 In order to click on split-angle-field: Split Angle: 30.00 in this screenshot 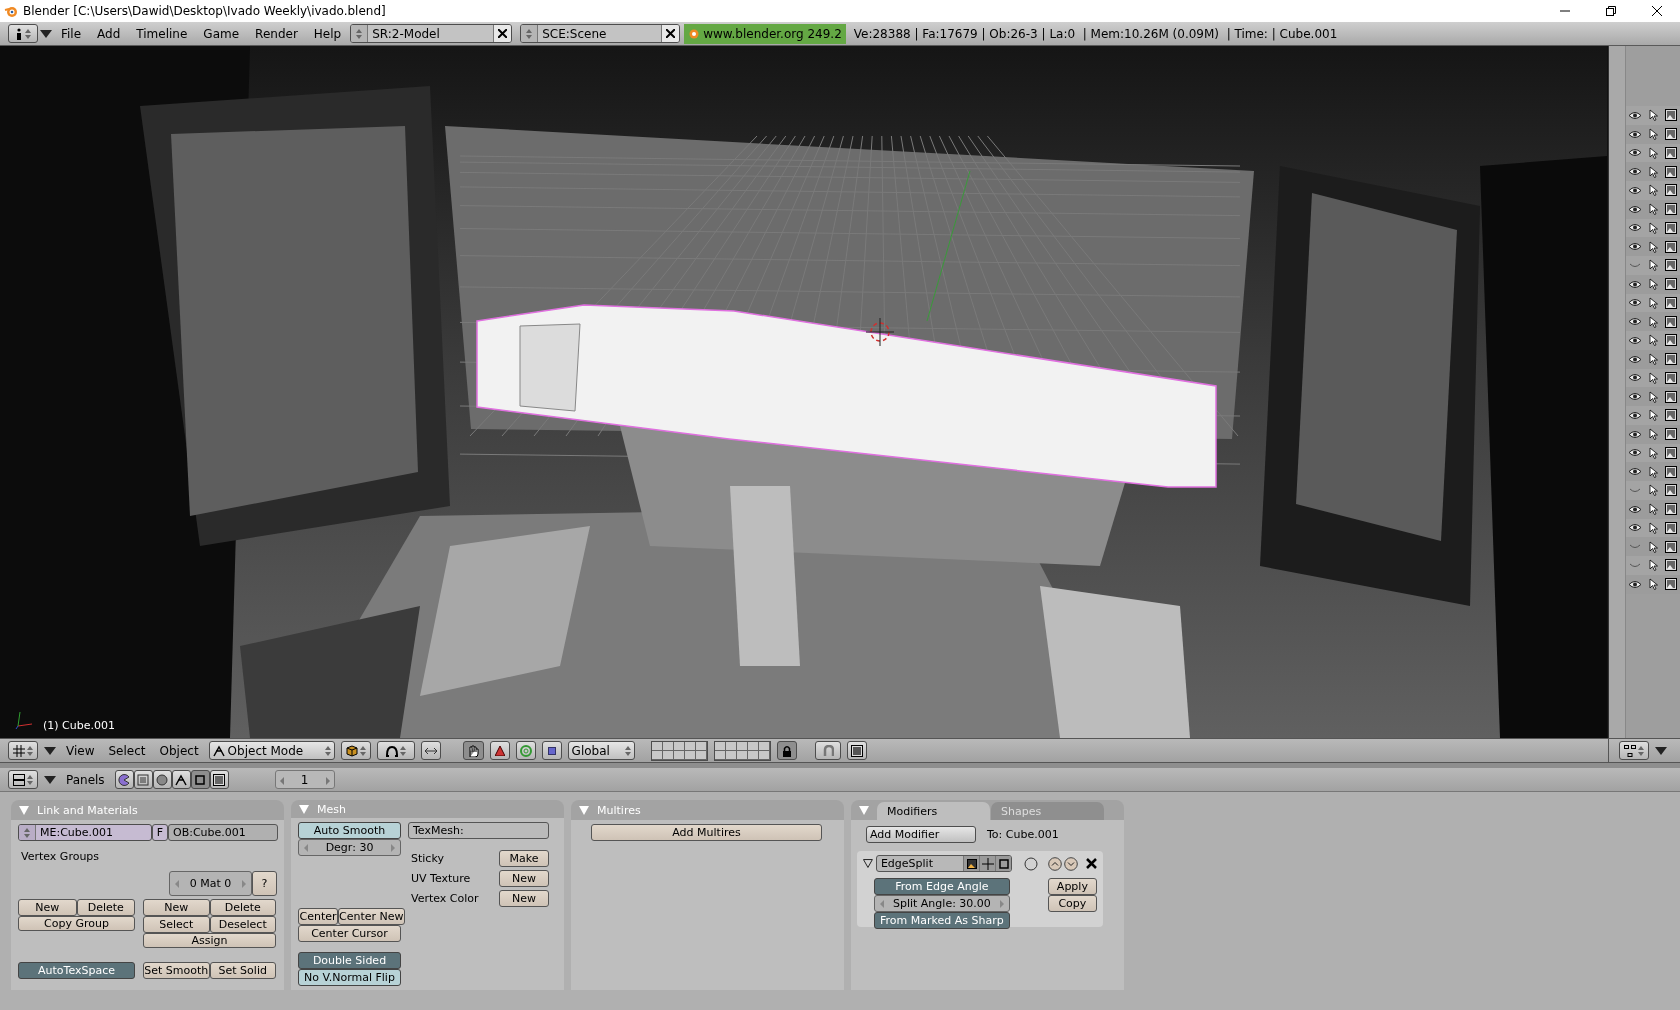, I will do `click(942, 903)`.